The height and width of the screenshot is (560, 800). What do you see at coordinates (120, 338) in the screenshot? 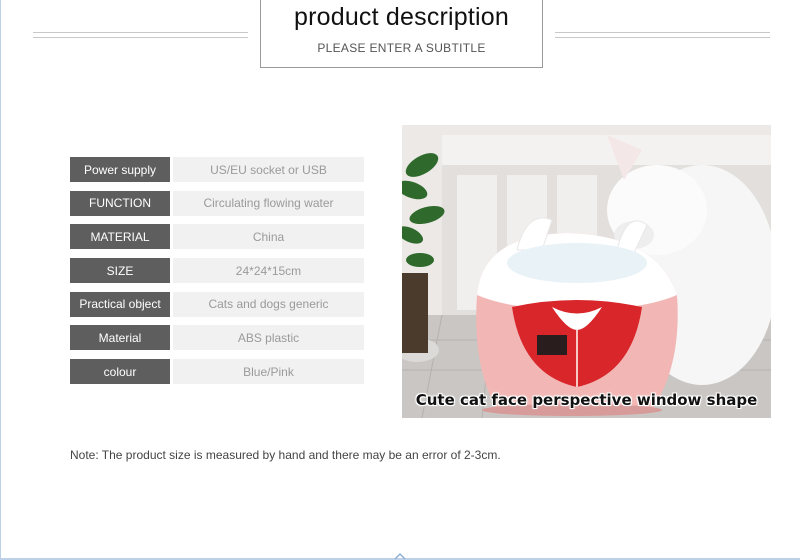
I see `spec-label: Material` at bounding box center [120, 338].